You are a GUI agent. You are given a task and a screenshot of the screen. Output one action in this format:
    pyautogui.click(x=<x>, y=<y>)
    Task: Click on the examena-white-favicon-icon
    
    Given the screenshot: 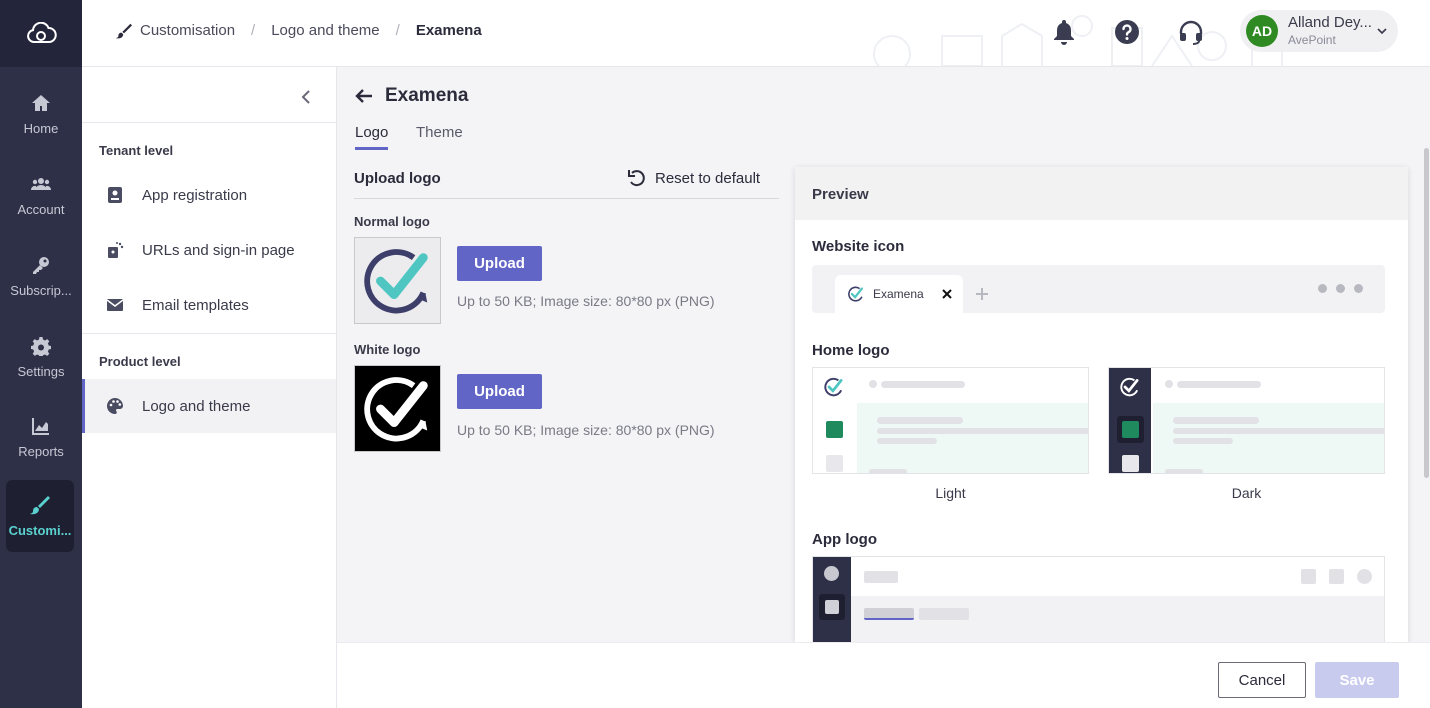 What is the action you would take?
    pyautogui.click(x=1129, y=387)
    